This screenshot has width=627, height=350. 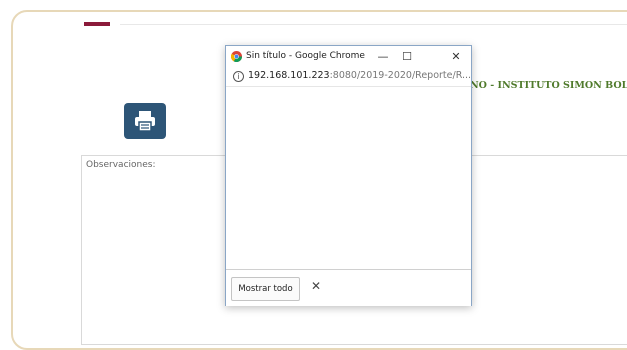 I want to click on close-download-bar-icon: ✕, so click(x=316, y=286).